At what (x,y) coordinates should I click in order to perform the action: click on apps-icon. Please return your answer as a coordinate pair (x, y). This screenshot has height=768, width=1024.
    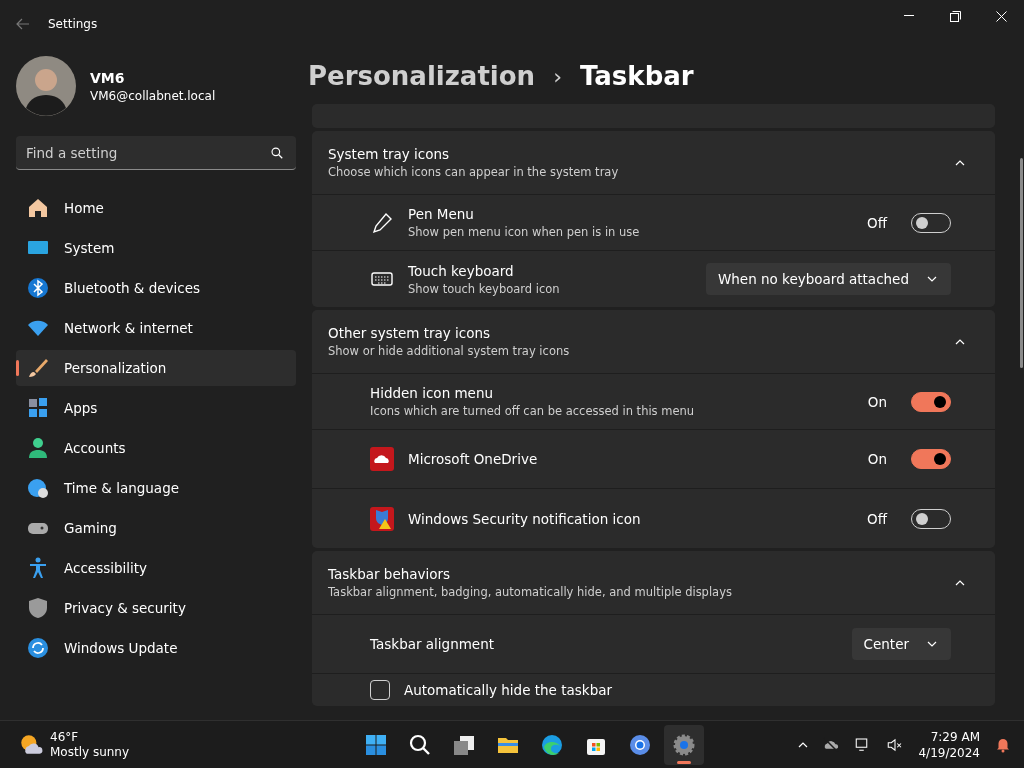
    Looking at the image, I should click on (38, 408).